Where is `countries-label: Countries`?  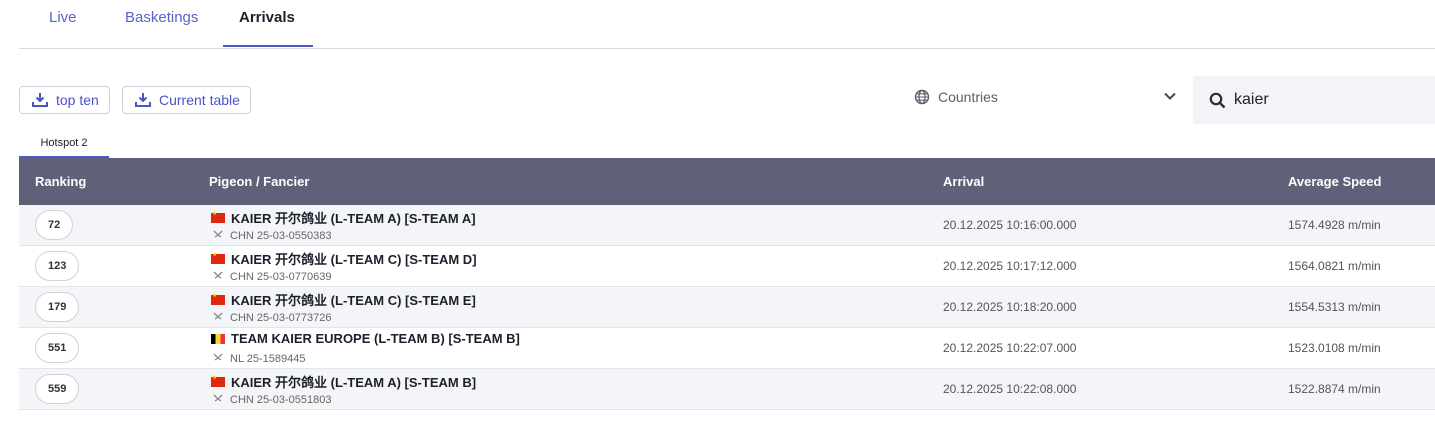 countries-label: Countries is located at coordinates (968, 97).